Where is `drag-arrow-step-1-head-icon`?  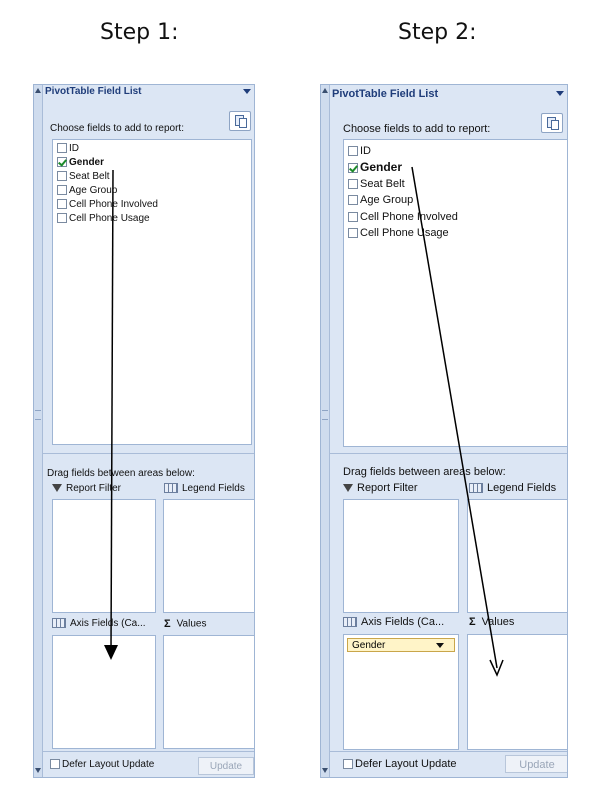 drag-arrow-step-1-head-icon is located at coordinates (111, 652).